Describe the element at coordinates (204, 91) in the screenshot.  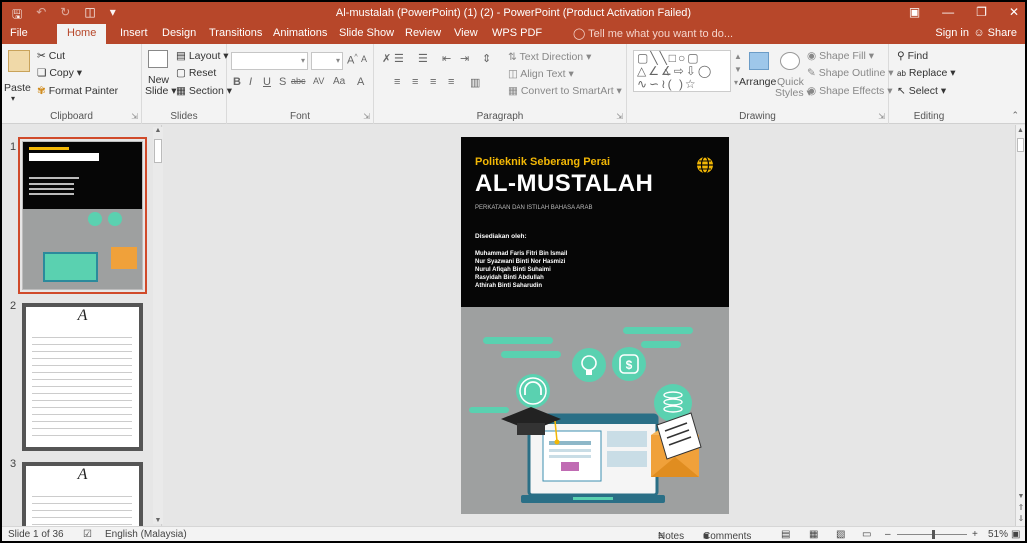
I see `section-button: ▦ Section ▾` at that location.